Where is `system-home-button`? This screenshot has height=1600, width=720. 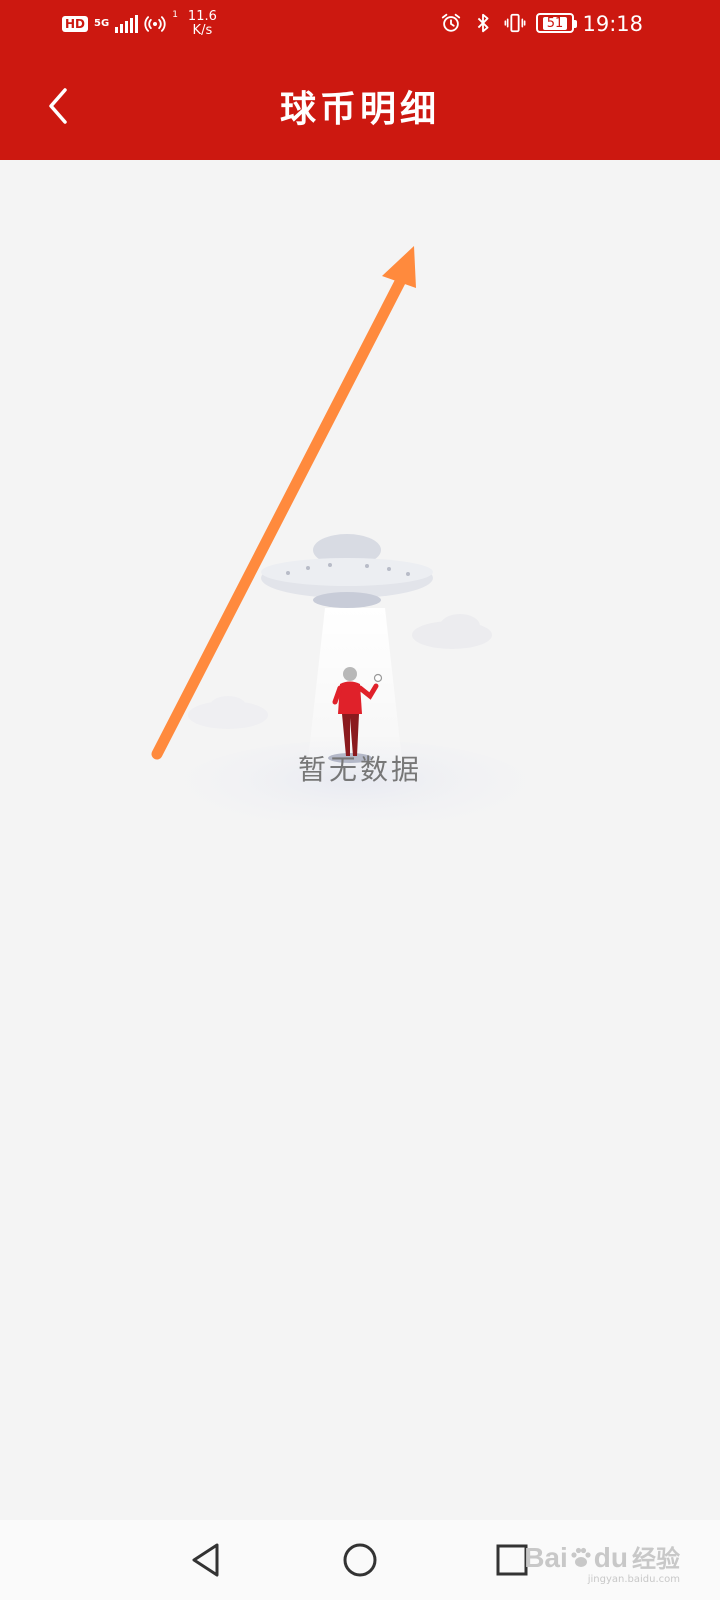 system-home-button is located at coordinates (360, 1560).